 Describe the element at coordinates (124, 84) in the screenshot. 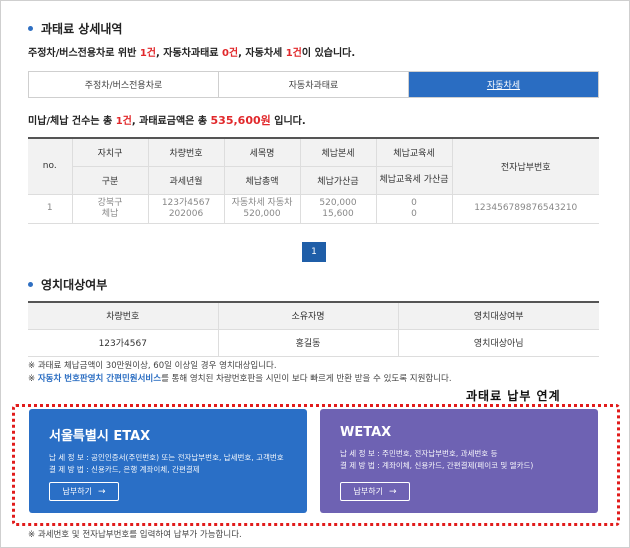

I see `tab-parking: 주정차/버스전용차로` at that location.